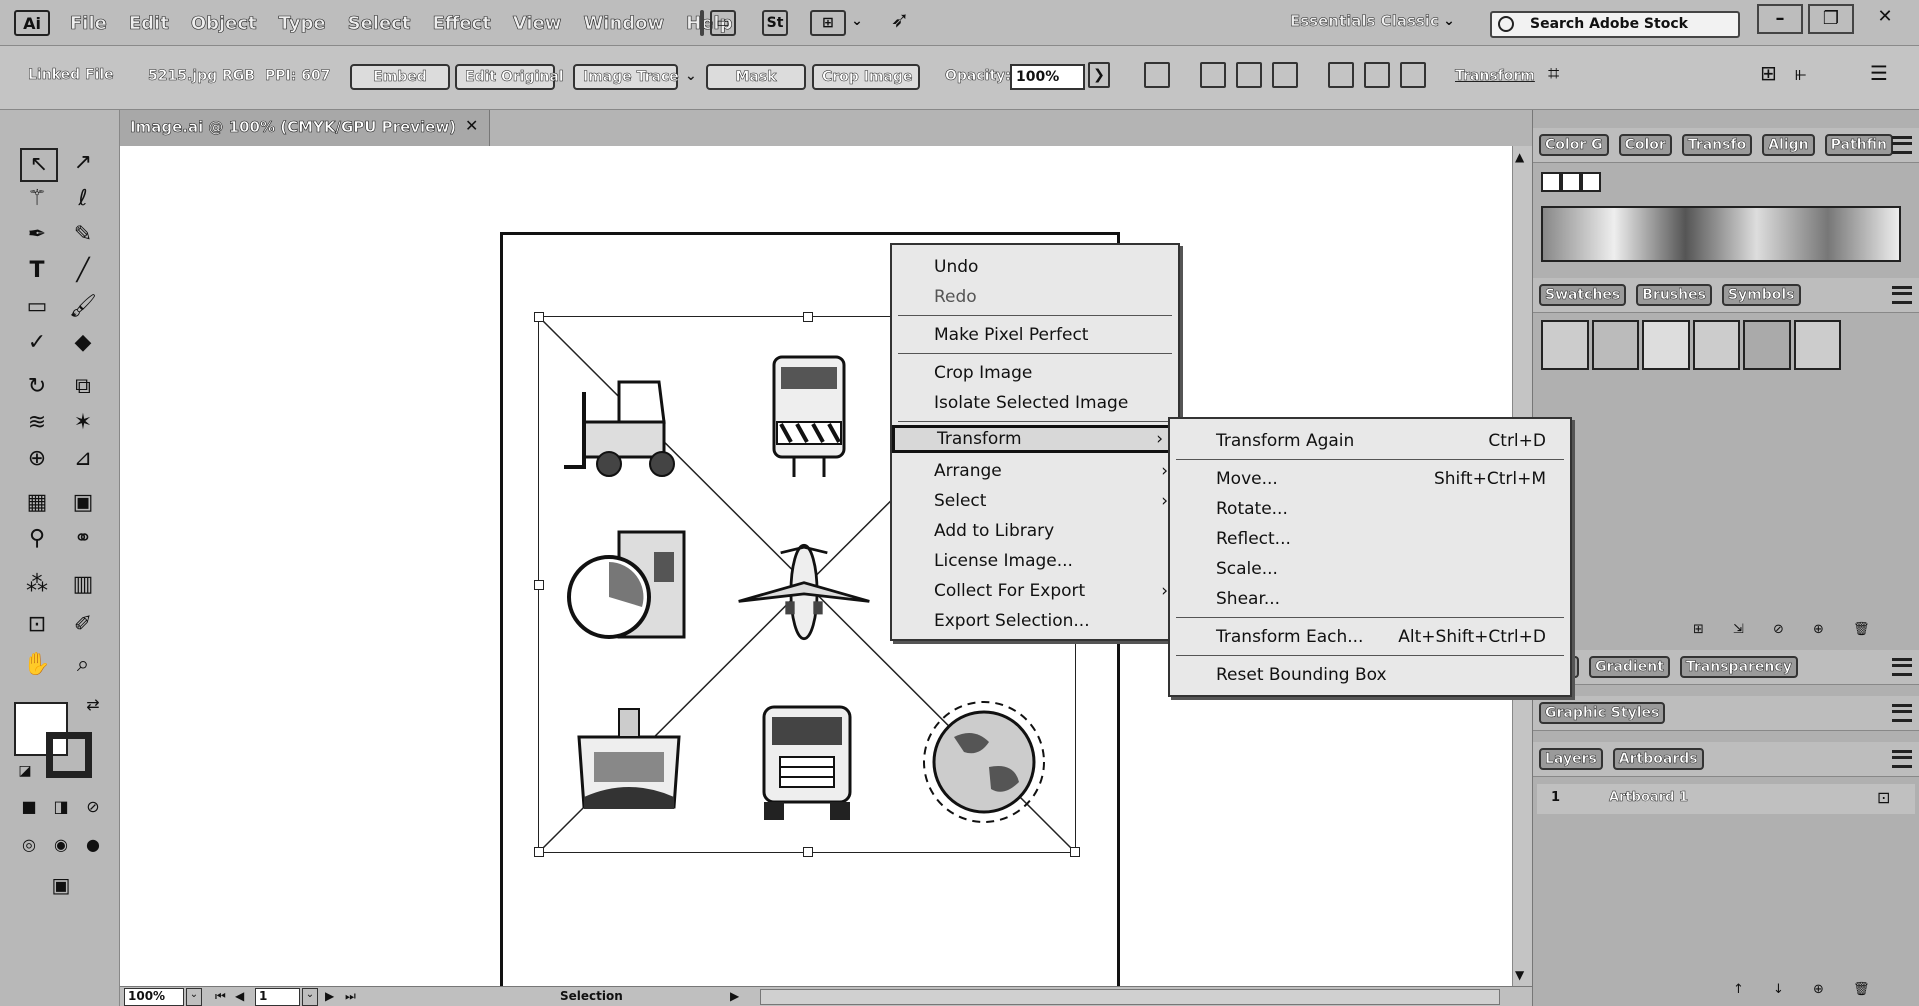 Image resolution: width=1919 pixels, height=1006 pixels. What do you see at coordinates (857, 23) in the screenshot?
I see `chevron-down-icon: ⌄` at bounding box center [857, 23].